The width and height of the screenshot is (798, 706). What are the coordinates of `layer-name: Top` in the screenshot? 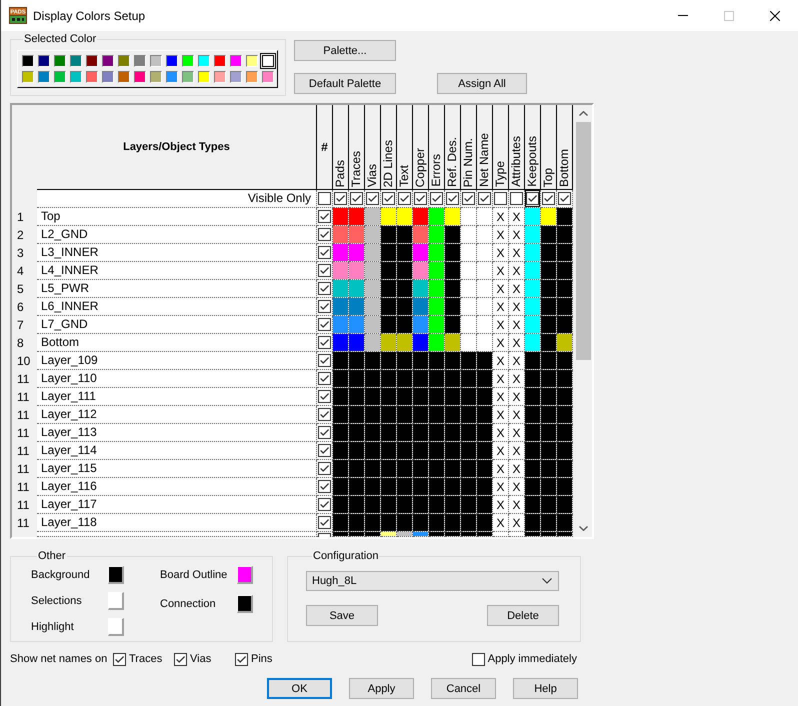 It's located at (177, 217).